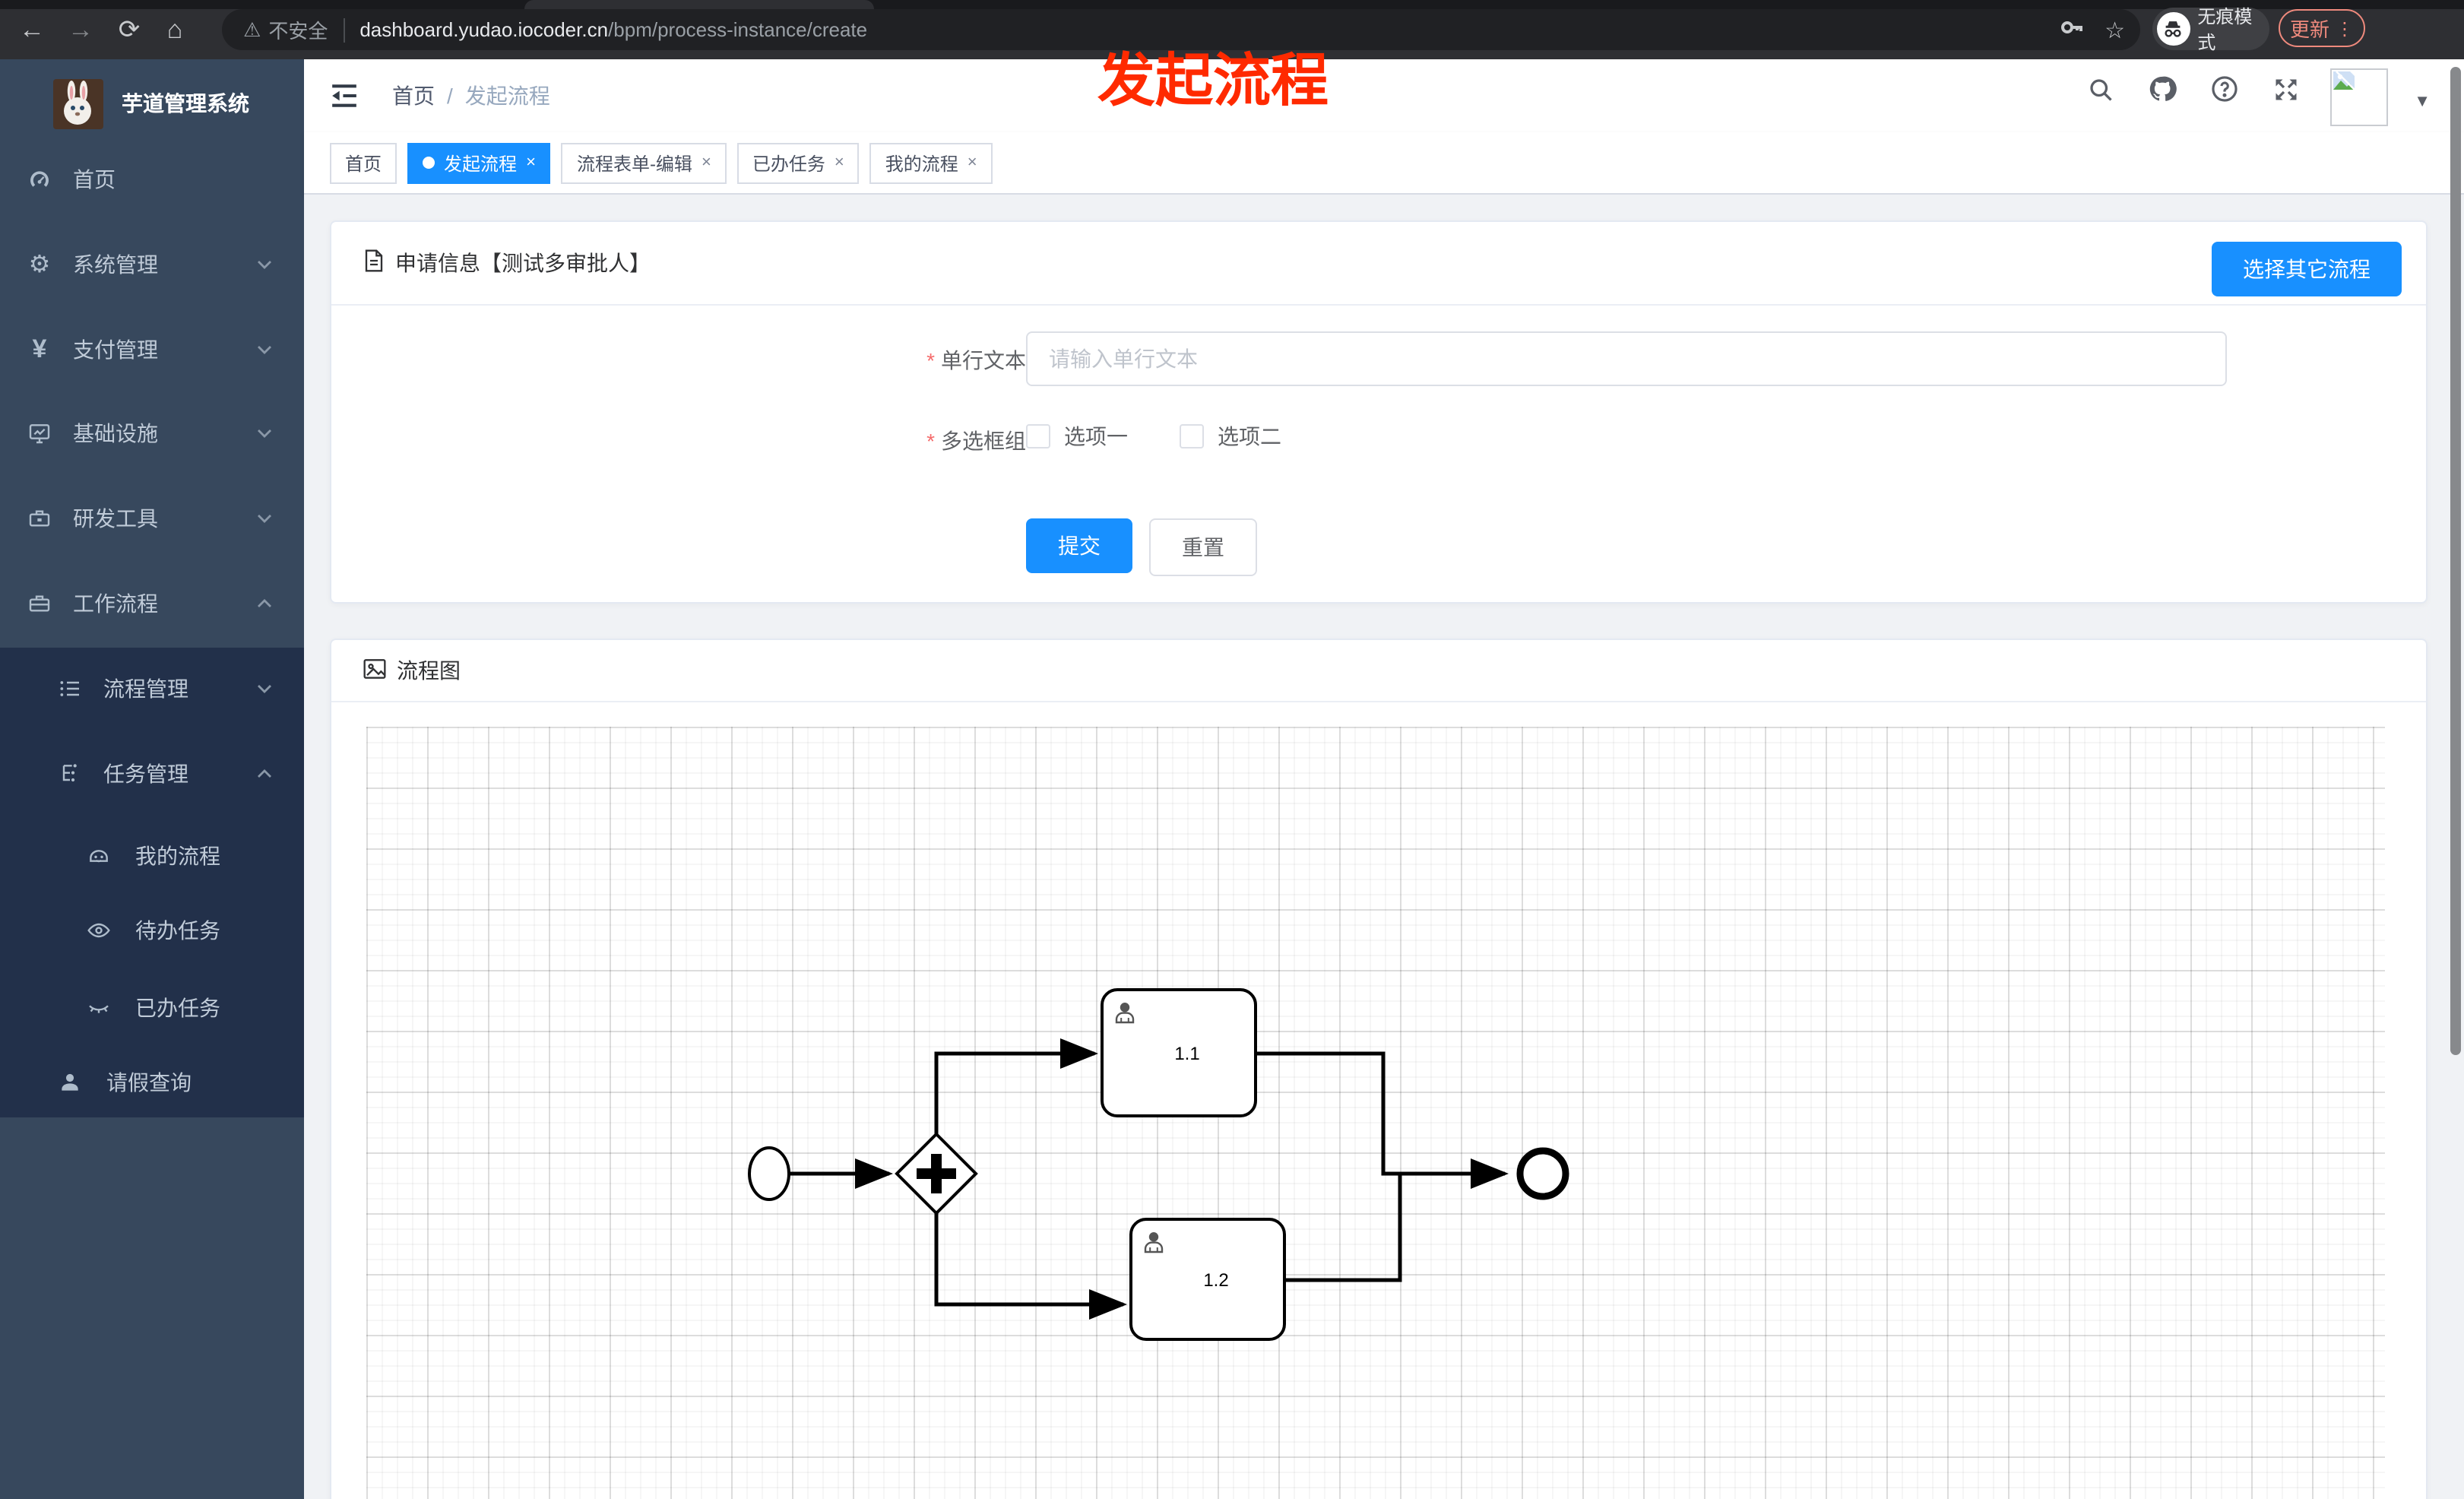 This screenshot has width=2464, height=1499. What do you see at coordinates (798, 162) in the screenshot?
I see `tag-done-tasks: 已办任务 ×` at bounding box center [798, 162].